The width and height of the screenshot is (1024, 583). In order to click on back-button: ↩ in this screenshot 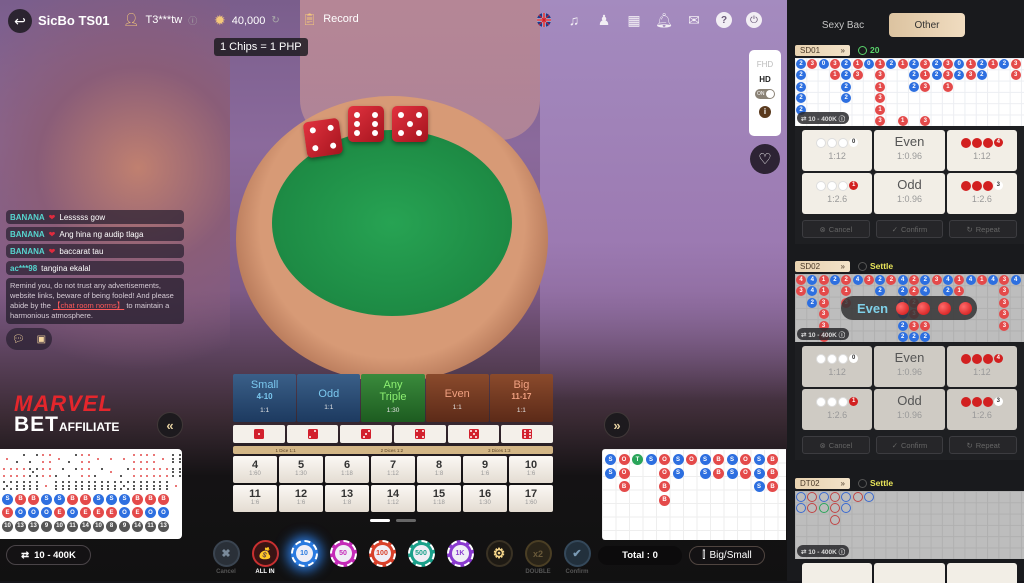, I will do `click(20, 21)`.